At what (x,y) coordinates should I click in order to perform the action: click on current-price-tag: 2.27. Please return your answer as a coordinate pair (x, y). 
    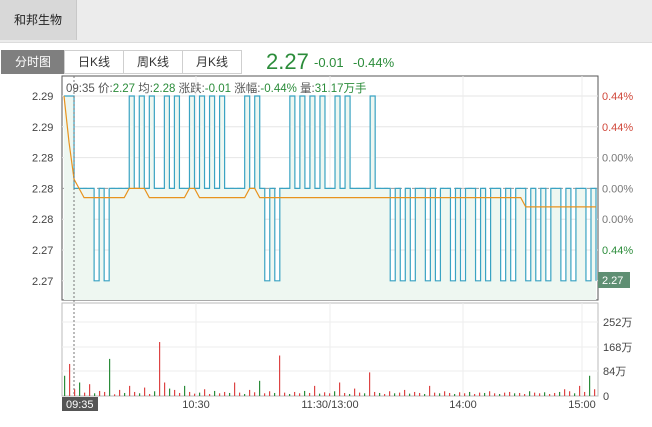
    Looking at the image, I should click on (612, 281).